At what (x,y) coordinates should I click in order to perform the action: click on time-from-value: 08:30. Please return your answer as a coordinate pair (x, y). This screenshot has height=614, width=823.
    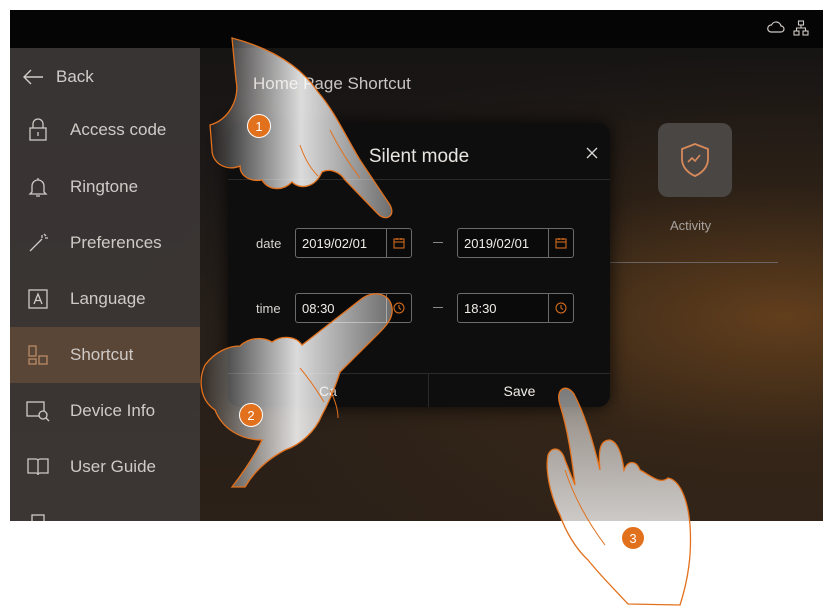
    Looking at the image, I should click on (318, 308).